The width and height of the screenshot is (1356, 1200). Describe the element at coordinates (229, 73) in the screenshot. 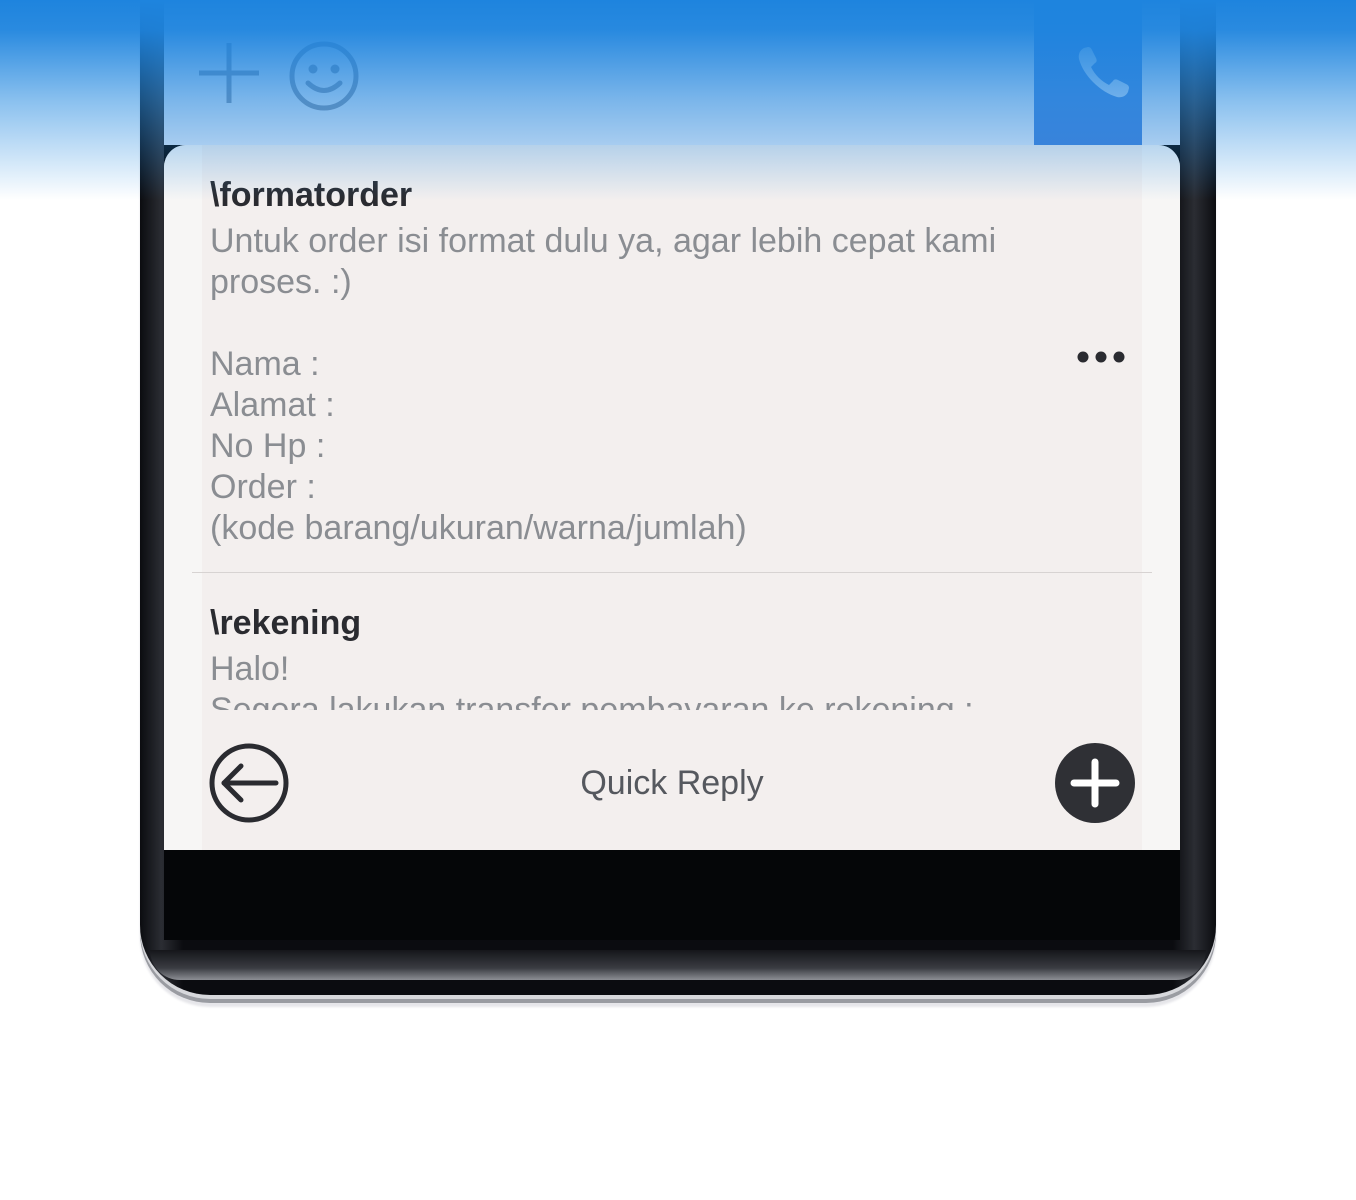

I see `plus-icon` at that location.